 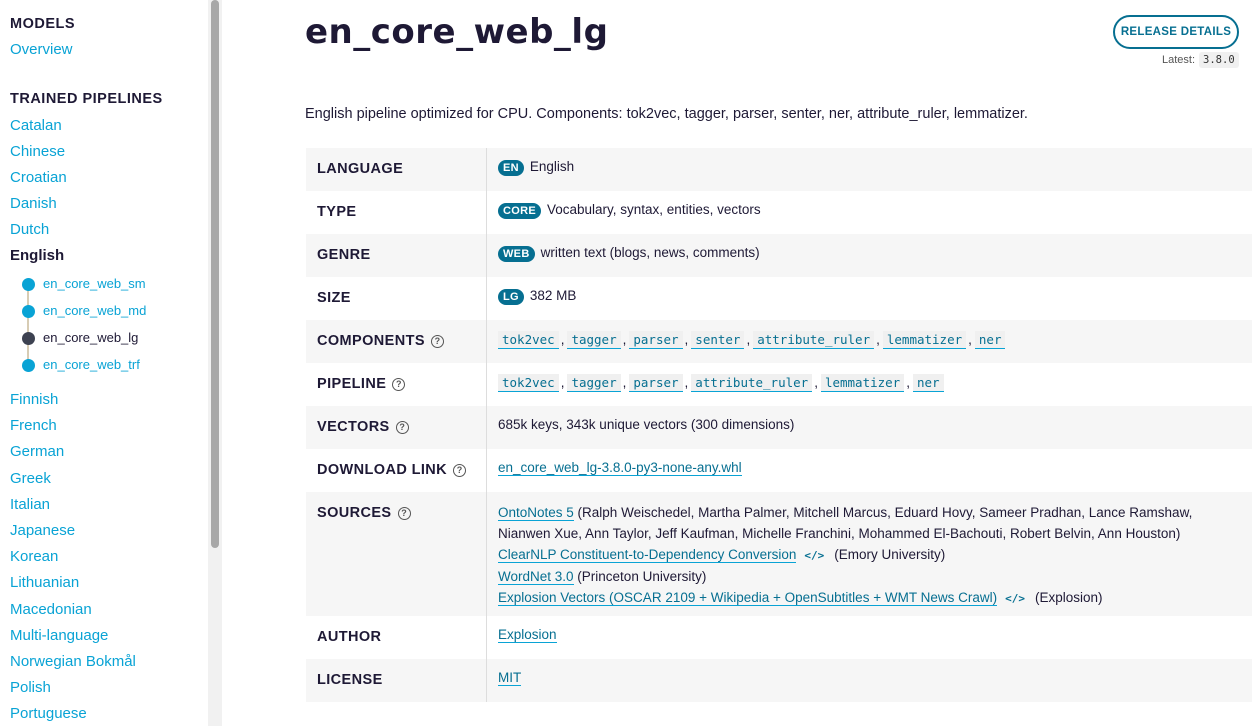 I want to click on sidebar-item-language: Lithuanian, so click(x=44, y=582).